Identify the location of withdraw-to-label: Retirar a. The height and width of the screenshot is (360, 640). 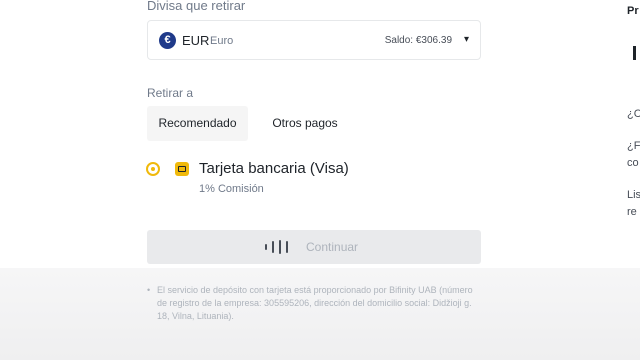
(170, 93).